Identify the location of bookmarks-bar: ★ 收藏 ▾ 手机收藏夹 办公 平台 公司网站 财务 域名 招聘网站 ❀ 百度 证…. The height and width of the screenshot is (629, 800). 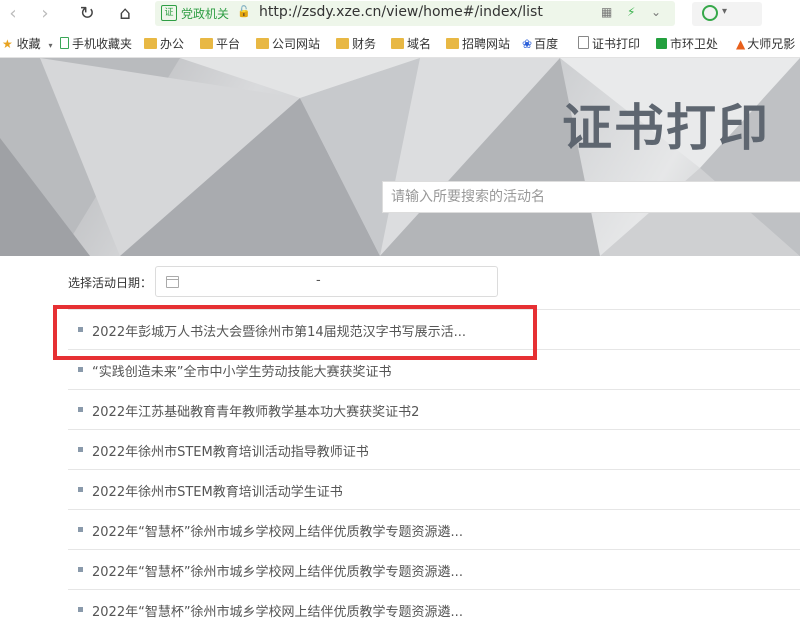
(400, 44).